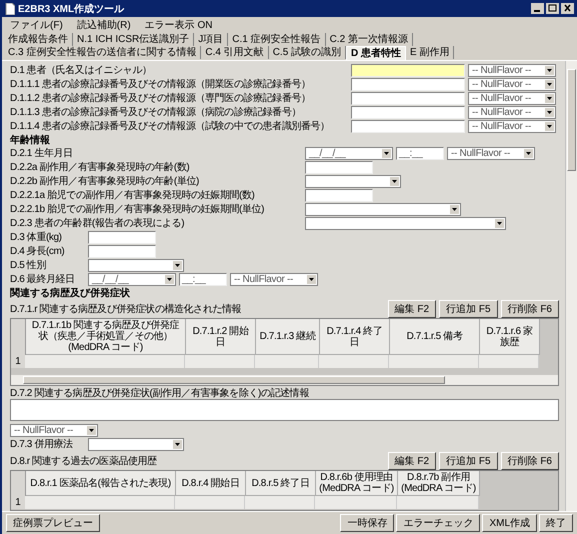 The width and height of the screenshot is (577, 534). Describe the element at coordinates (133, 195) in the screenshot. I see `field-label: D.2.2.1a 胎児での副作用／有害事象発現時の妊娠期間(数)` at that location.